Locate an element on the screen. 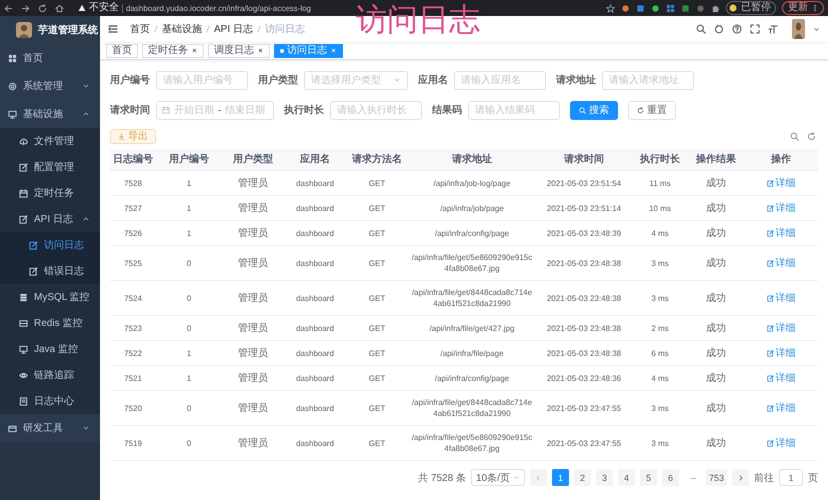 Image resolution: width=828 pixels, height=500 pixels. breadcrumb-link: 首页 is located at coordinates (140, 29).